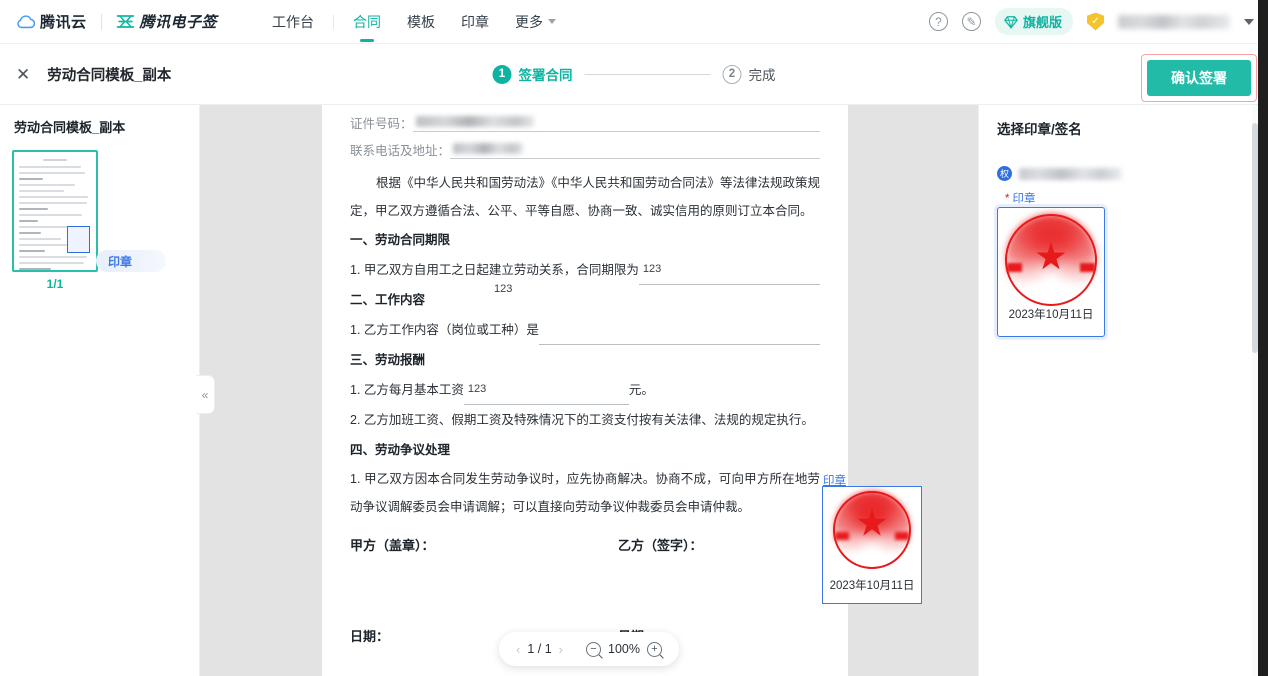  Describe the element at coordinates (654, 649) in the screenshot. I see `magnifier-plus-icon: +` at that location.